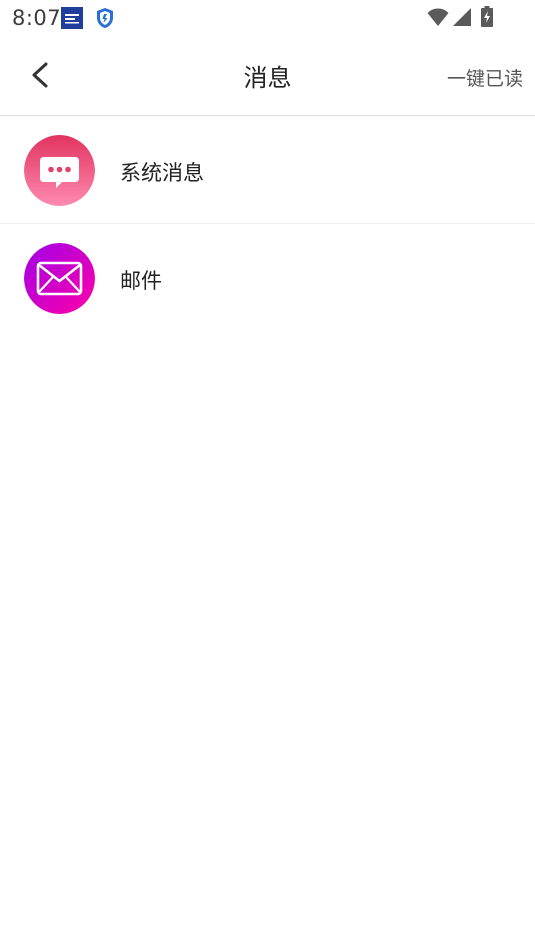 The image size is (535, 951). Describe the element at coordinates (267, 76) in the screenshot. I see `app-header: 消息 一键已读` at that location.